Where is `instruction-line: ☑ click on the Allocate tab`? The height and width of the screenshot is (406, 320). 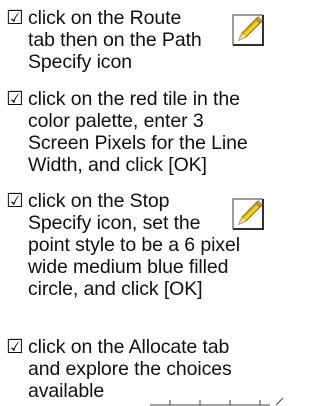 instruction-line: ☑ click on the Allocate tab is located at coordinates (119, 347).